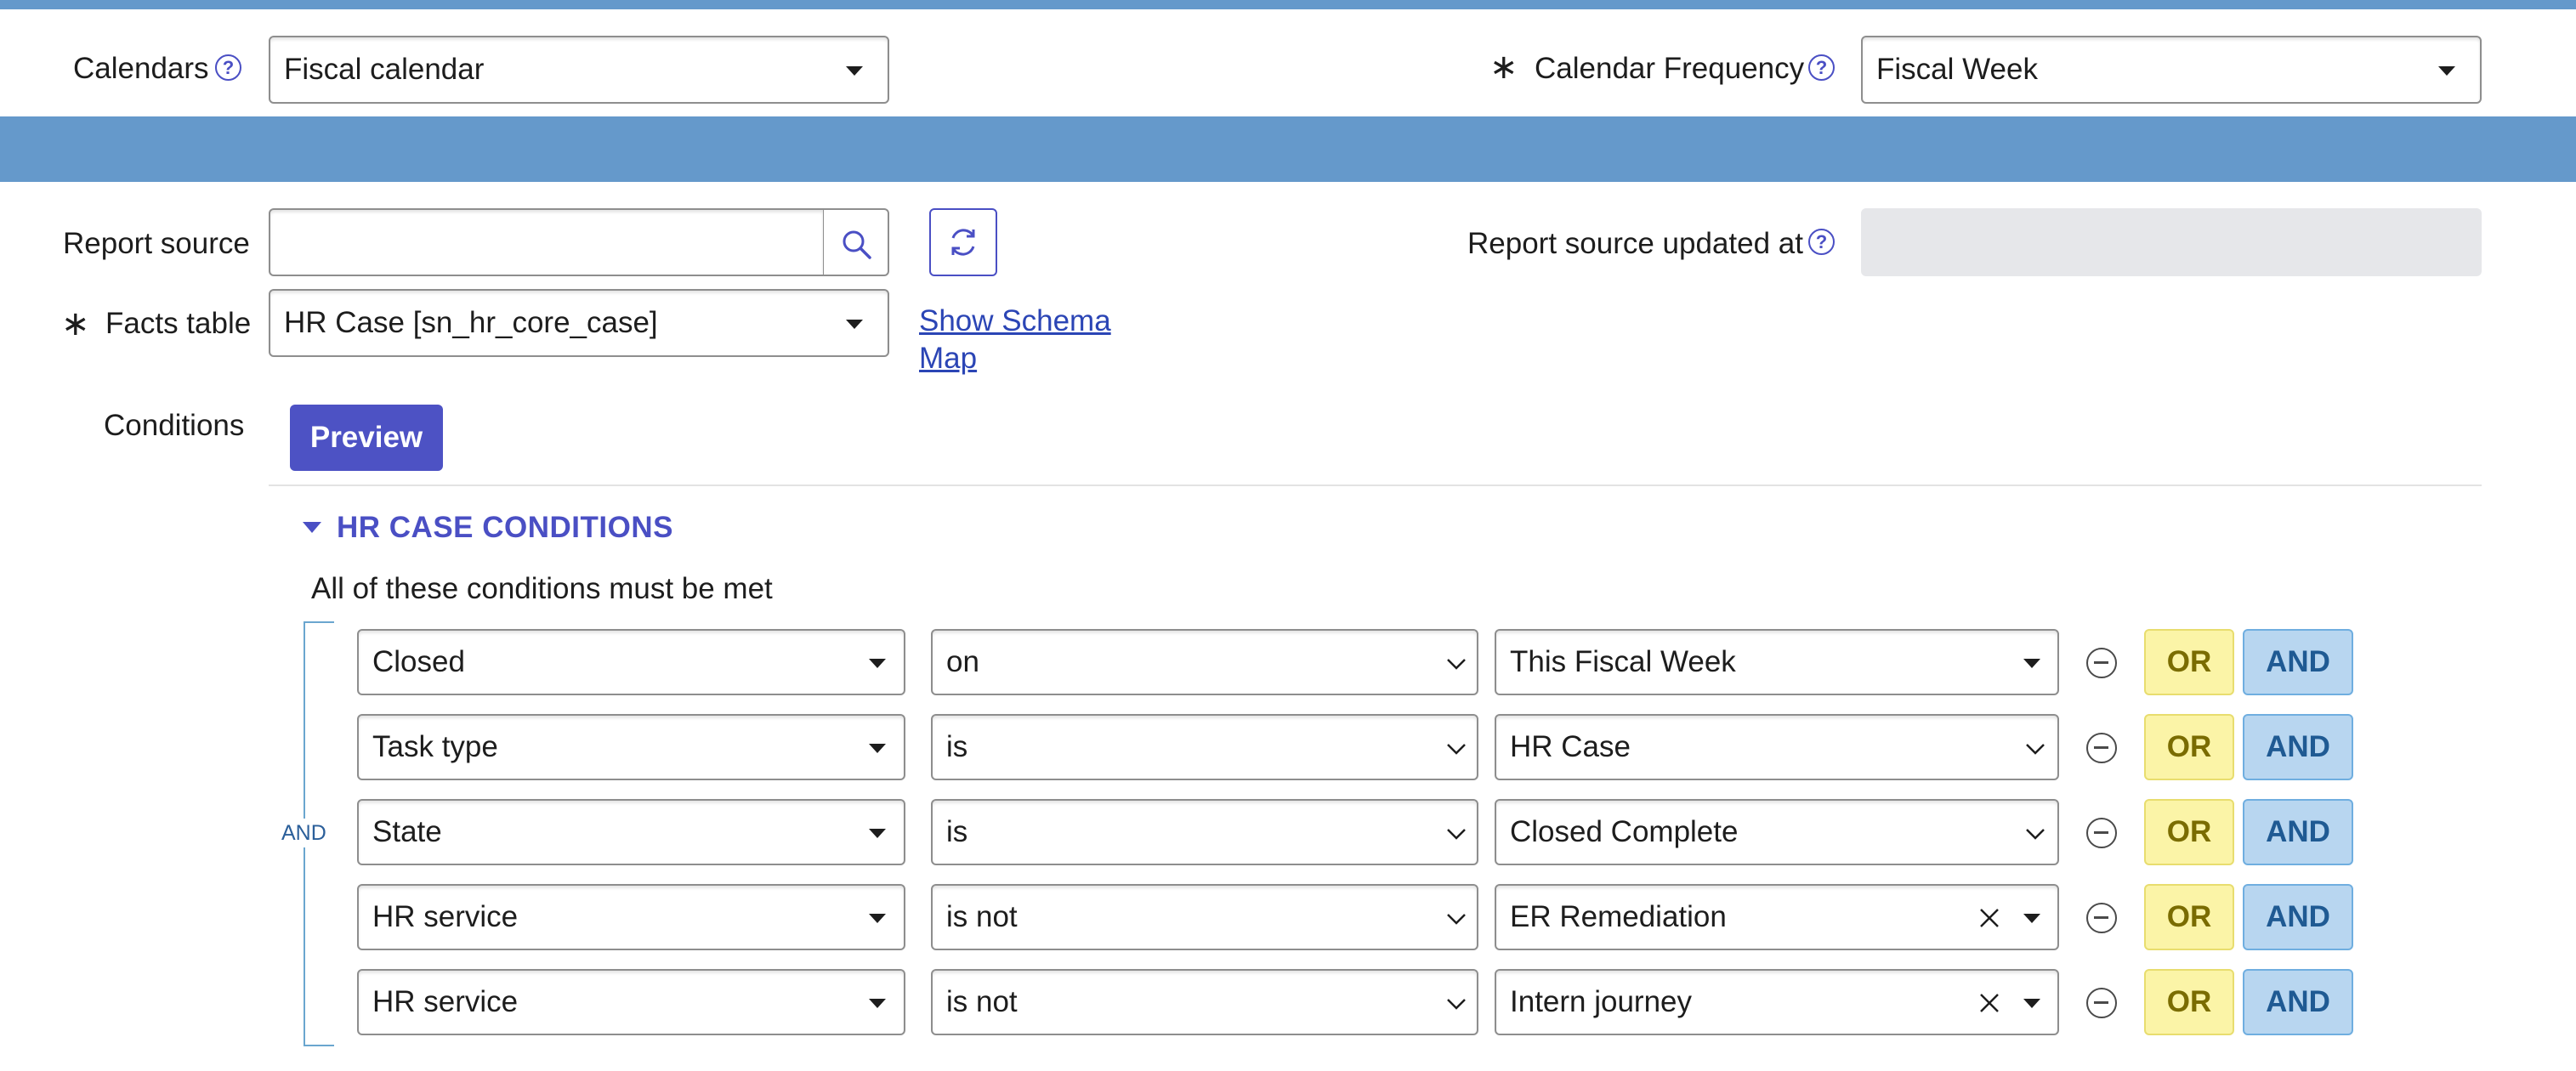  What do you see at coordinates (419, 661) in the screenshot?
I see `condition-field-value: Closed` at bounding box center [419, 661].